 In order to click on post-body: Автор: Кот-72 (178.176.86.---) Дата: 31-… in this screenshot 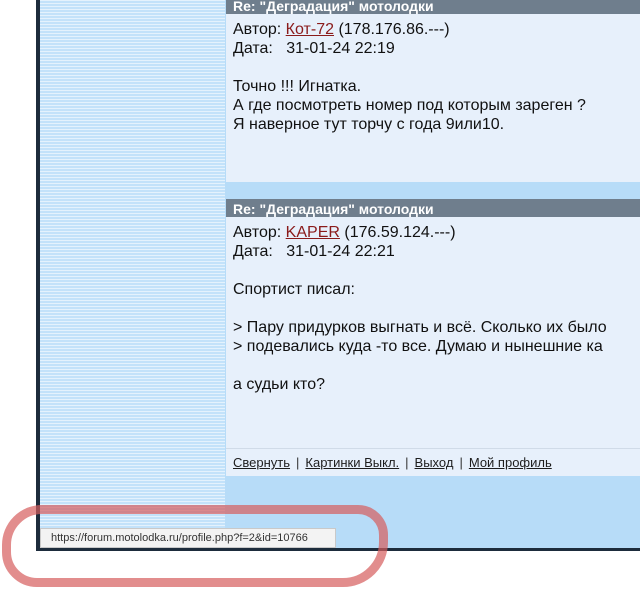, I will do `click(433, 74)`.